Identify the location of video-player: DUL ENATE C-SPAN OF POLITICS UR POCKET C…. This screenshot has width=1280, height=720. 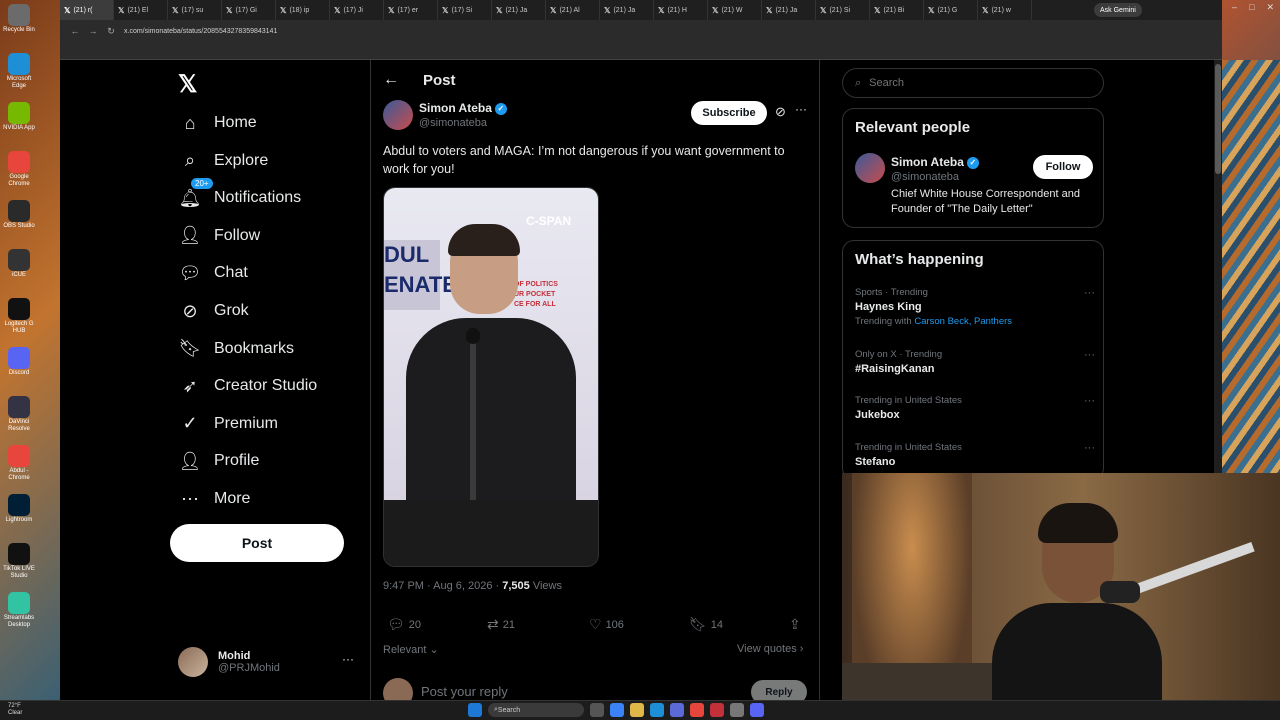
(491, 377).